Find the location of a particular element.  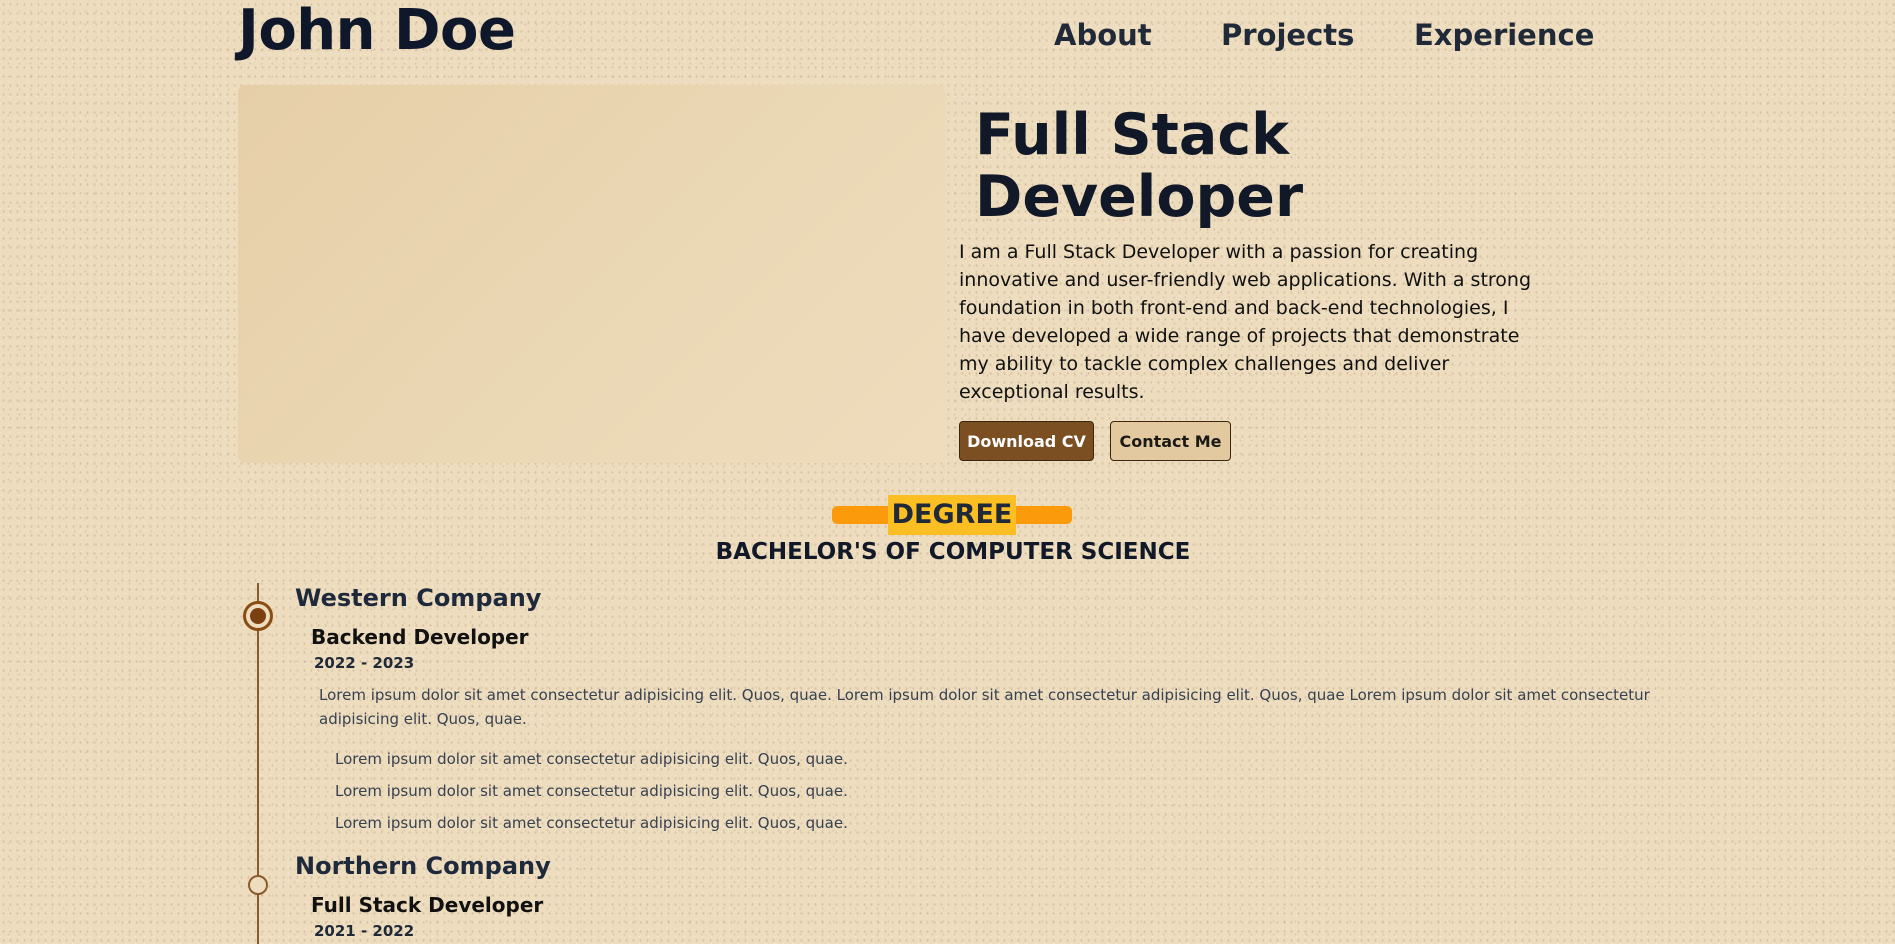

site-name: John Doe is located at coordinates (377, 31).